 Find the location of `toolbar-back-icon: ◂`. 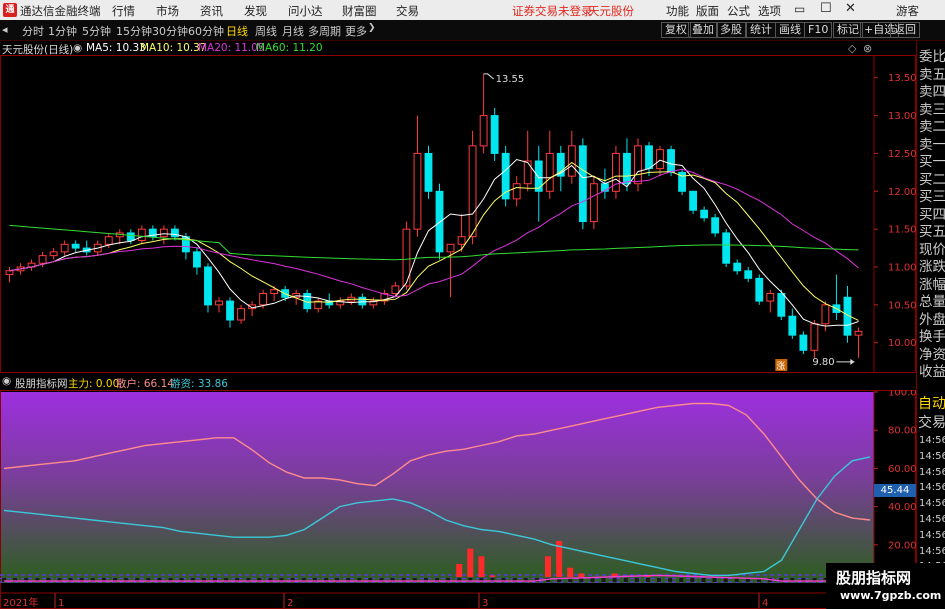

toolbar-back-icon: ◂ is located at coordinates (5, 29).